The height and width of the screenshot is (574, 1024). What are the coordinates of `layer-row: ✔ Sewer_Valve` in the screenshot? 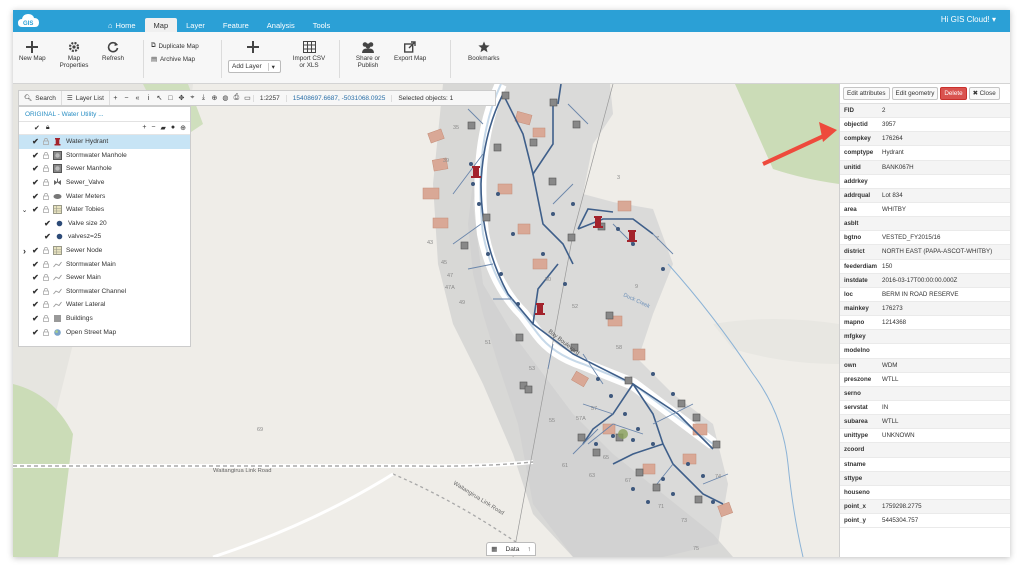 It's located at (104, 183).